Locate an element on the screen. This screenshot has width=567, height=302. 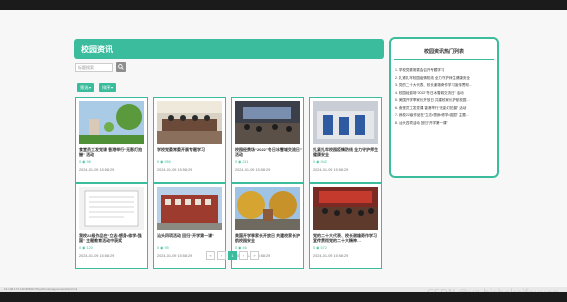
search-input: 标题搜索 is located at coordinates (94, 67).